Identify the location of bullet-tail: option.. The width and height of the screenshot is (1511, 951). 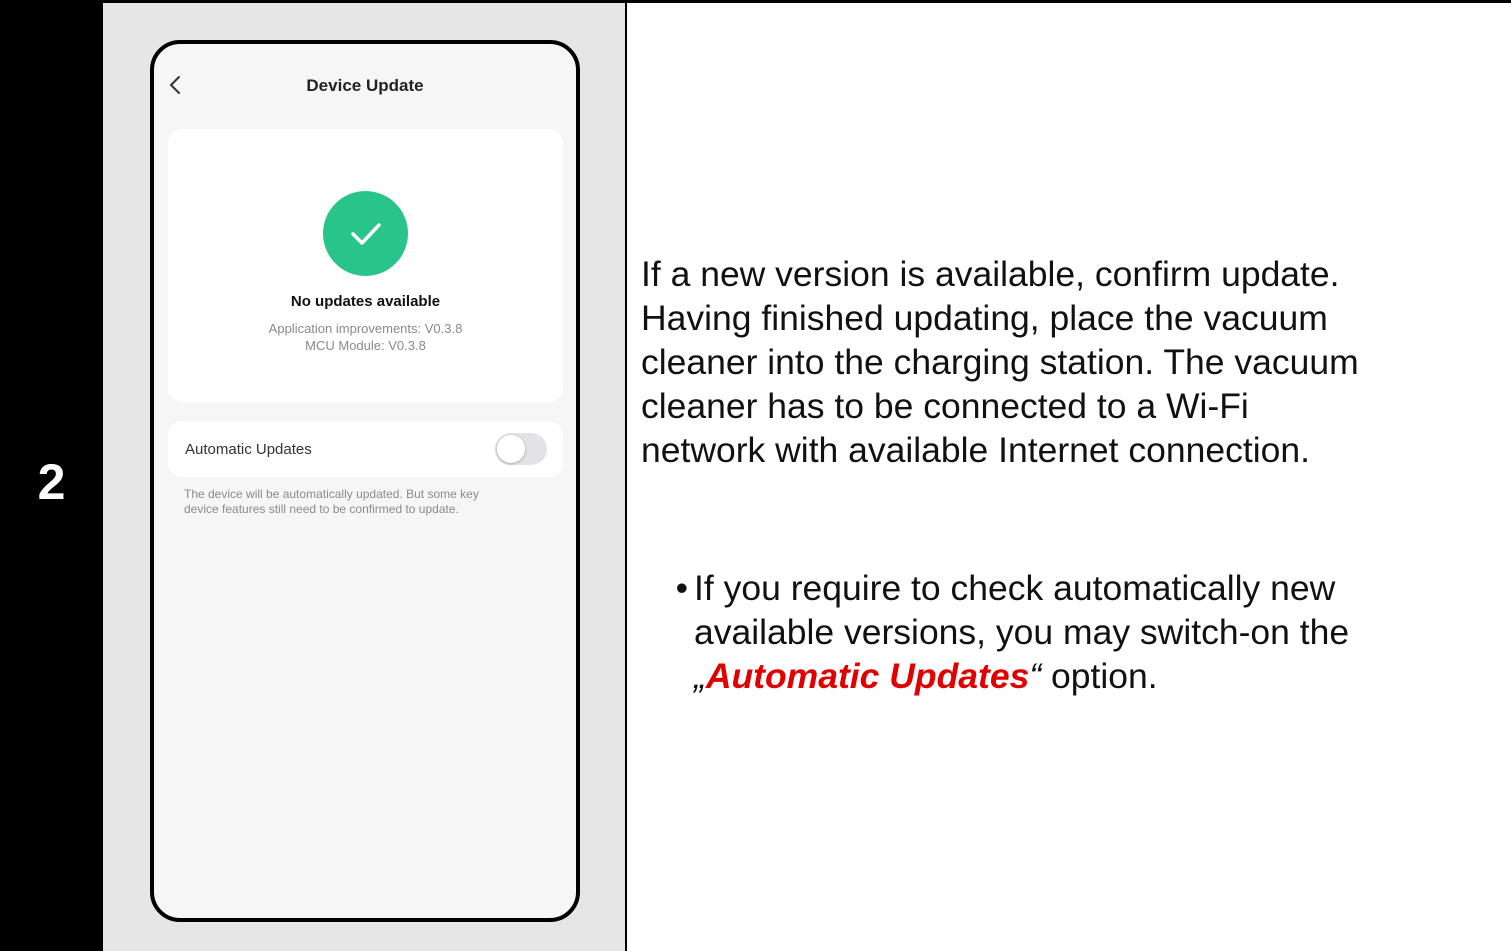
(1099, 676).